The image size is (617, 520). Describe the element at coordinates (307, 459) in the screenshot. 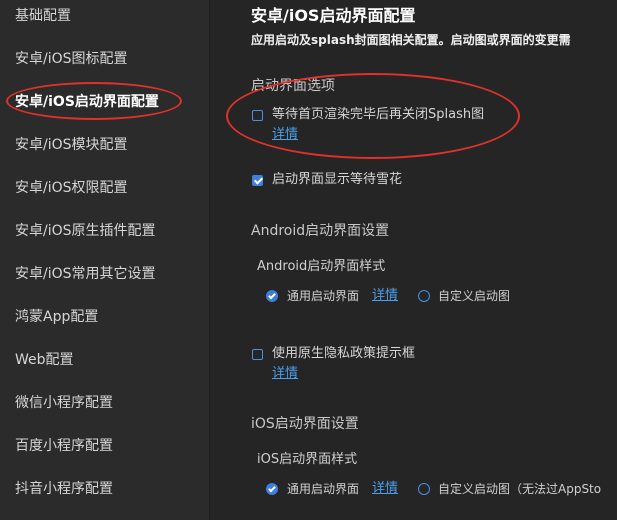

I see `ios-style-title: iOS启动界面样式` at that location.